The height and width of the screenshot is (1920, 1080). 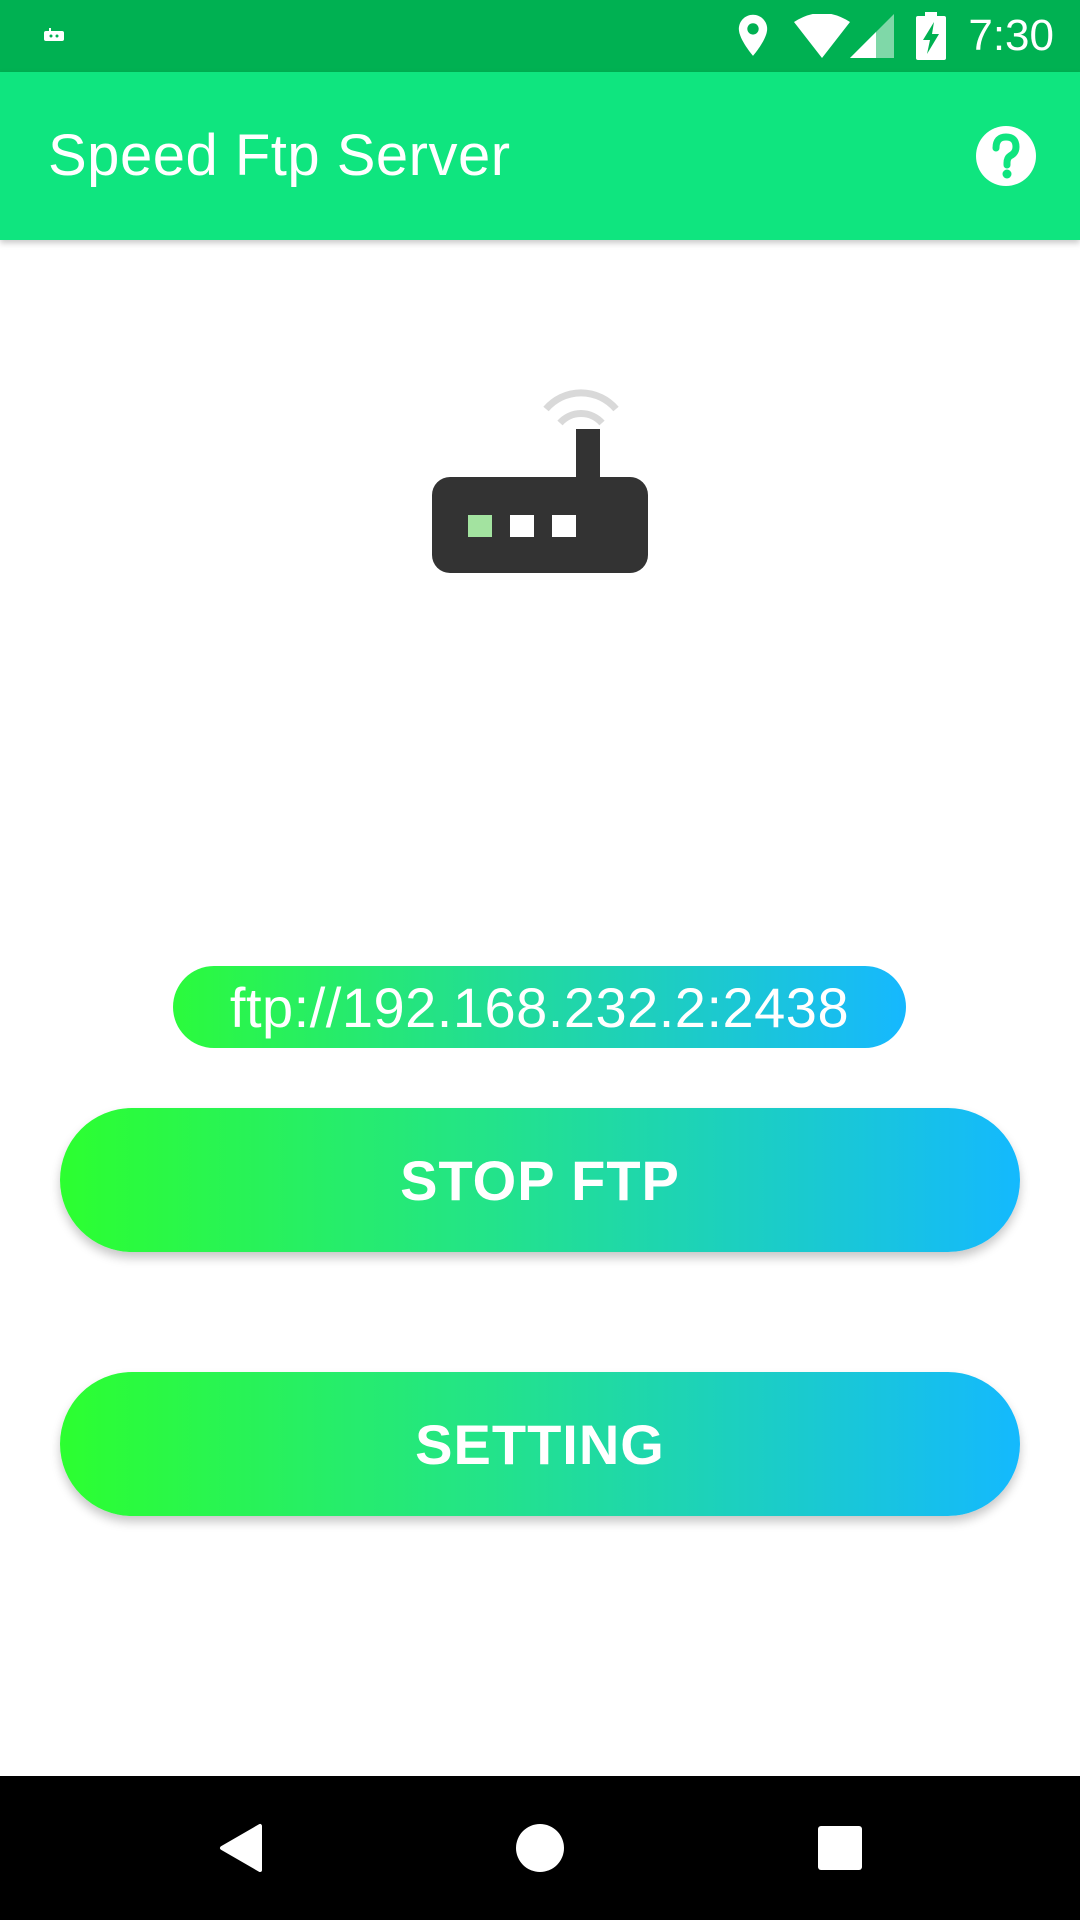 What do you see at coordinates (1011, 35) in the screenshot?
I see `status-time: 7:30` at bounding box center [1011, 35].